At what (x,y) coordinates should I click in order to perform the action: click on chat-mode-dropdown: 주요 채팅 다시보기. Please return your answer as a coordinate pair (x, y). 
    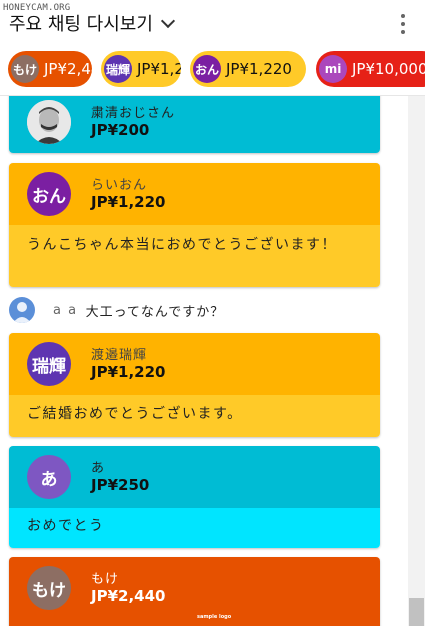
    Looking at the image, I should click on (92, 23).